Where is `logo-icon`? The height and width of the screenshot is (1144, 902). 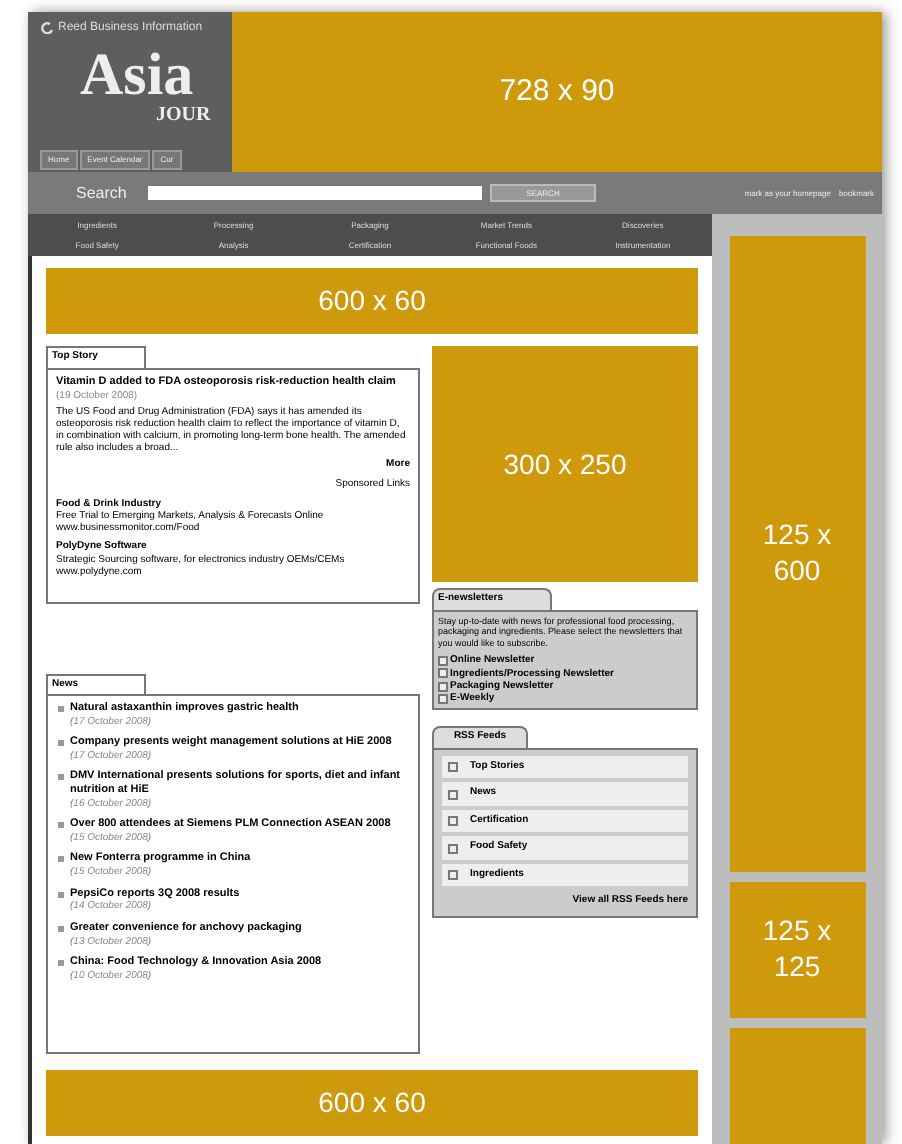 logo-icon is located at coordinates (47, 28).